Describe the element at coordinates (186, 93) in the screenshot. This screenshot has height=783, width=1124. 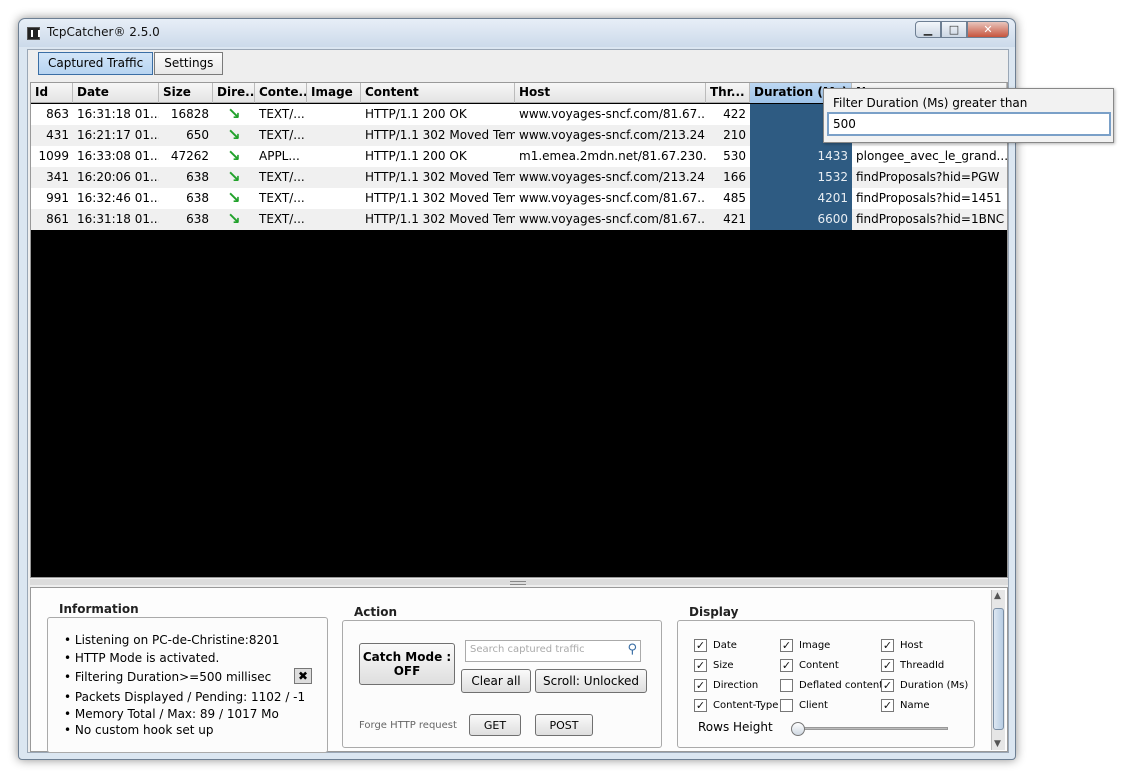
I see `column-header-size: Size` at that location.